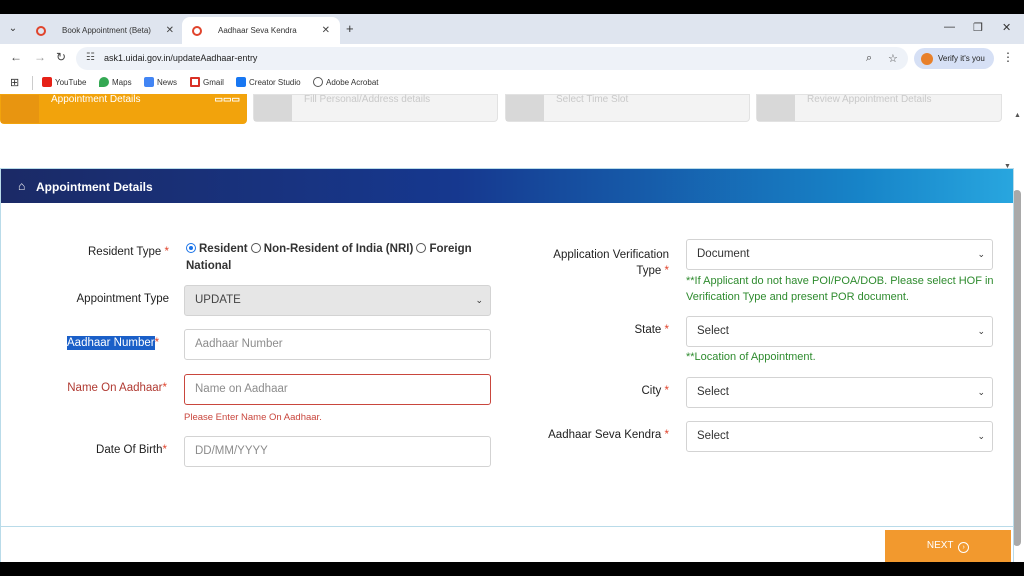 The width and height of the screenshot is (1024, 576). What do you see at coordinates (337, 389) in the screenshot?
I see `name-on-aadhaar-input: Name on Aadhaar` at bounding box center [337, 389].